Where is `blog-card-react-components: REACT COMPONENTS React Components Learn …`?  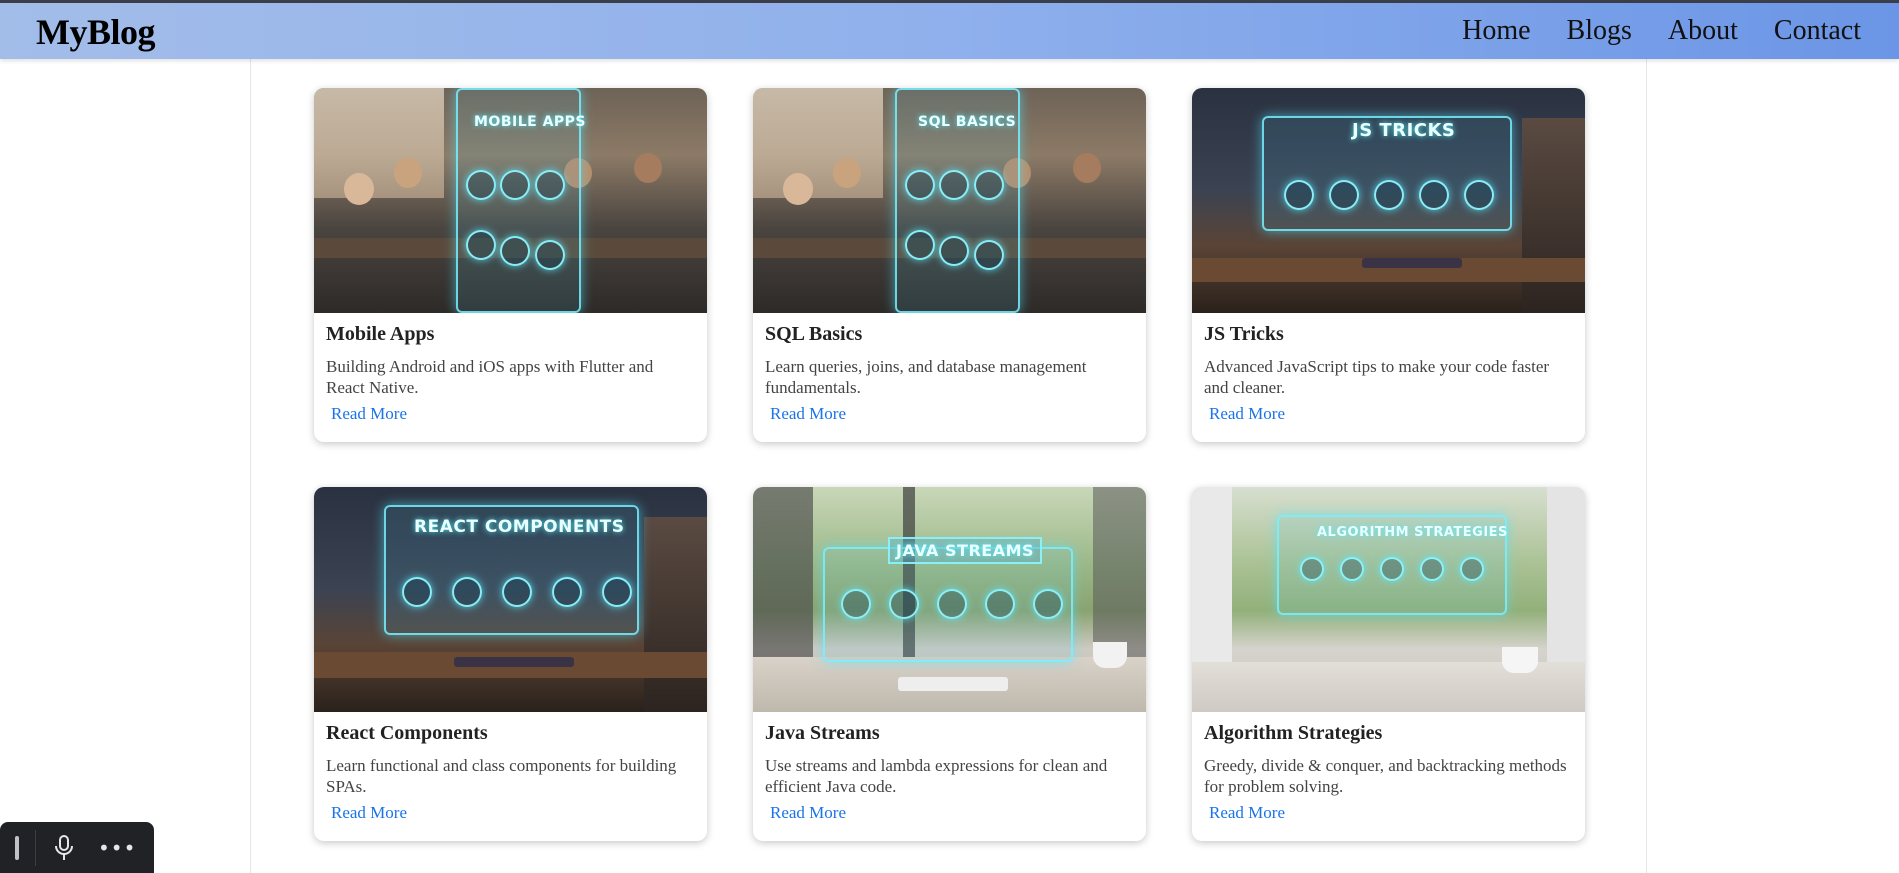
blog-card-react-components: REACT COMPONENTS React Components Learn … is located at coordinates (510, 664).